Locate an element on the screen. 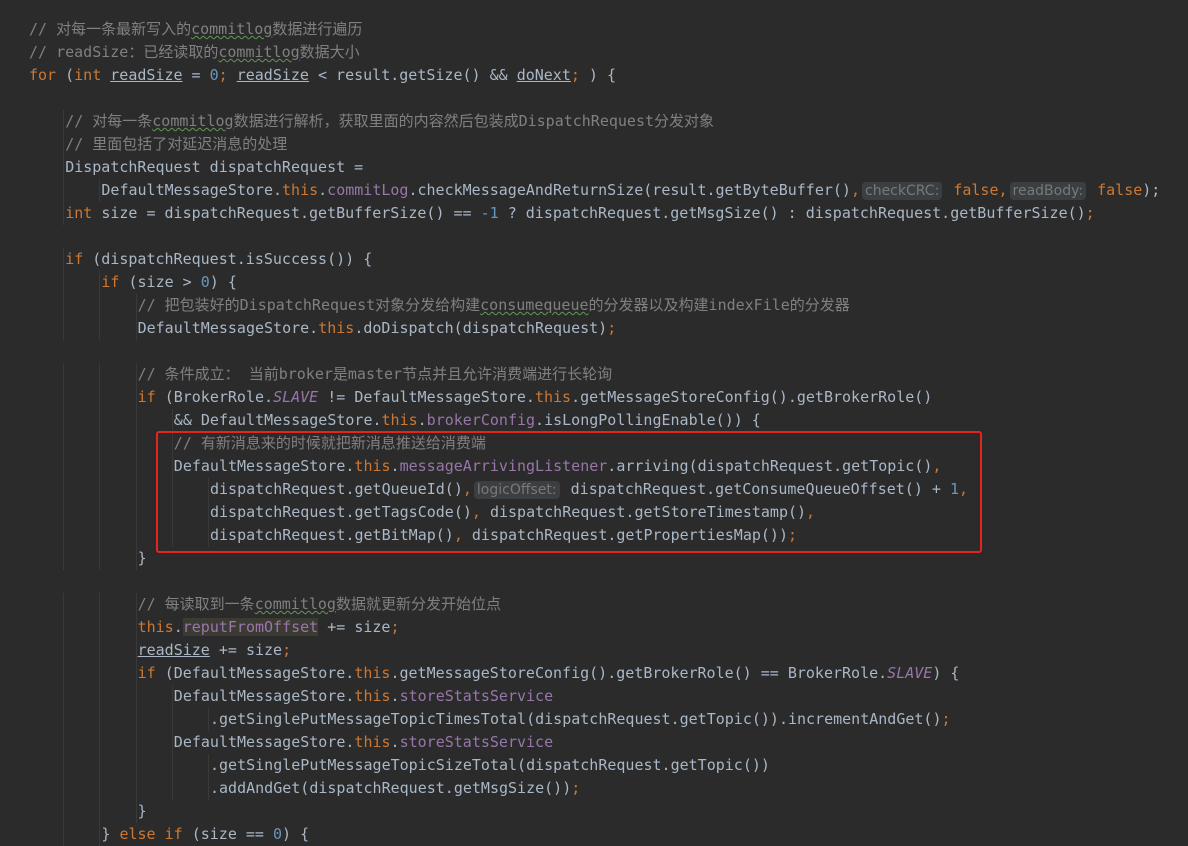 The height and width of the screenshot is (846, 1188). code-token: += size is located at coordinates (246, 650).